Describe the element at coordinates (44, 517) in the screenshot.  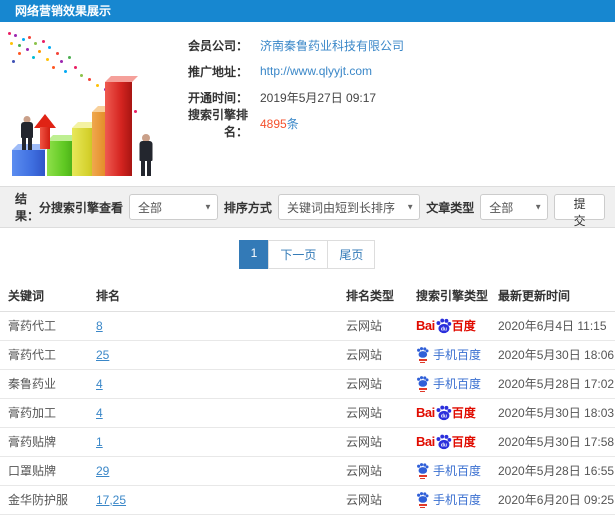
I see `keyword-cell: 福建防护服` at that location.